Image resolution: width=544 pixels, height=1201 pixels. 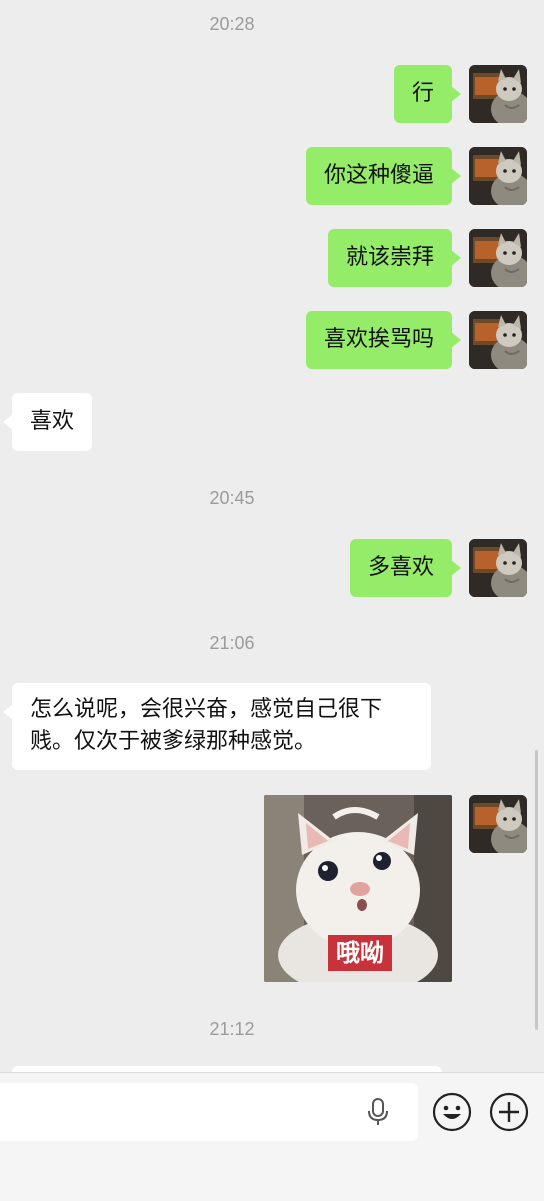 I want to click on message-bubble-outgoing: 行, so click(x=427, y=94).